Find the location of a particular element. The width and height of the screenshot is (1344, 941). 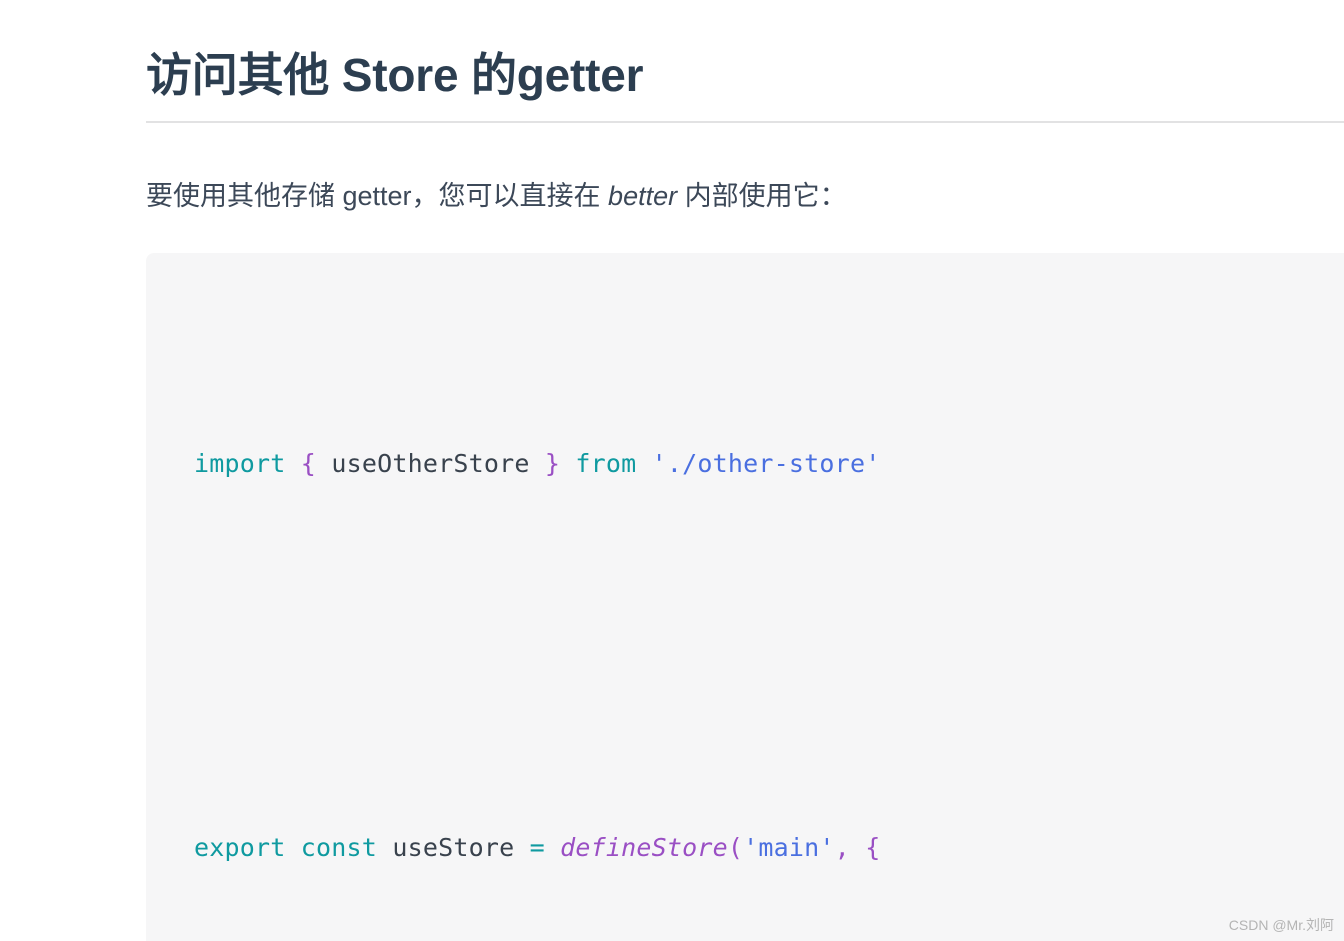

csdn-watermark: CSDN @Mr.刘阿 is located at coordinates (1281, 925).